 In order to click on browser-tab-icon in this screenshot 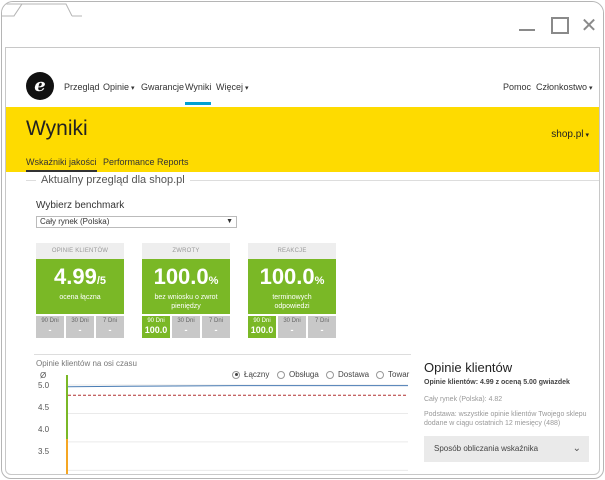, I will do `click(42, 24)`.